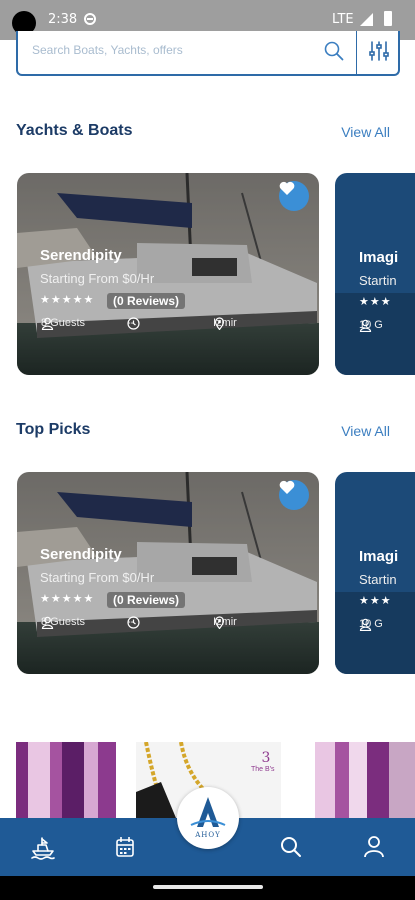  What do you see at coordinates (63, 19) in the screenshot?
I see `status-time: 2:38` at bounding box center [63, 19].